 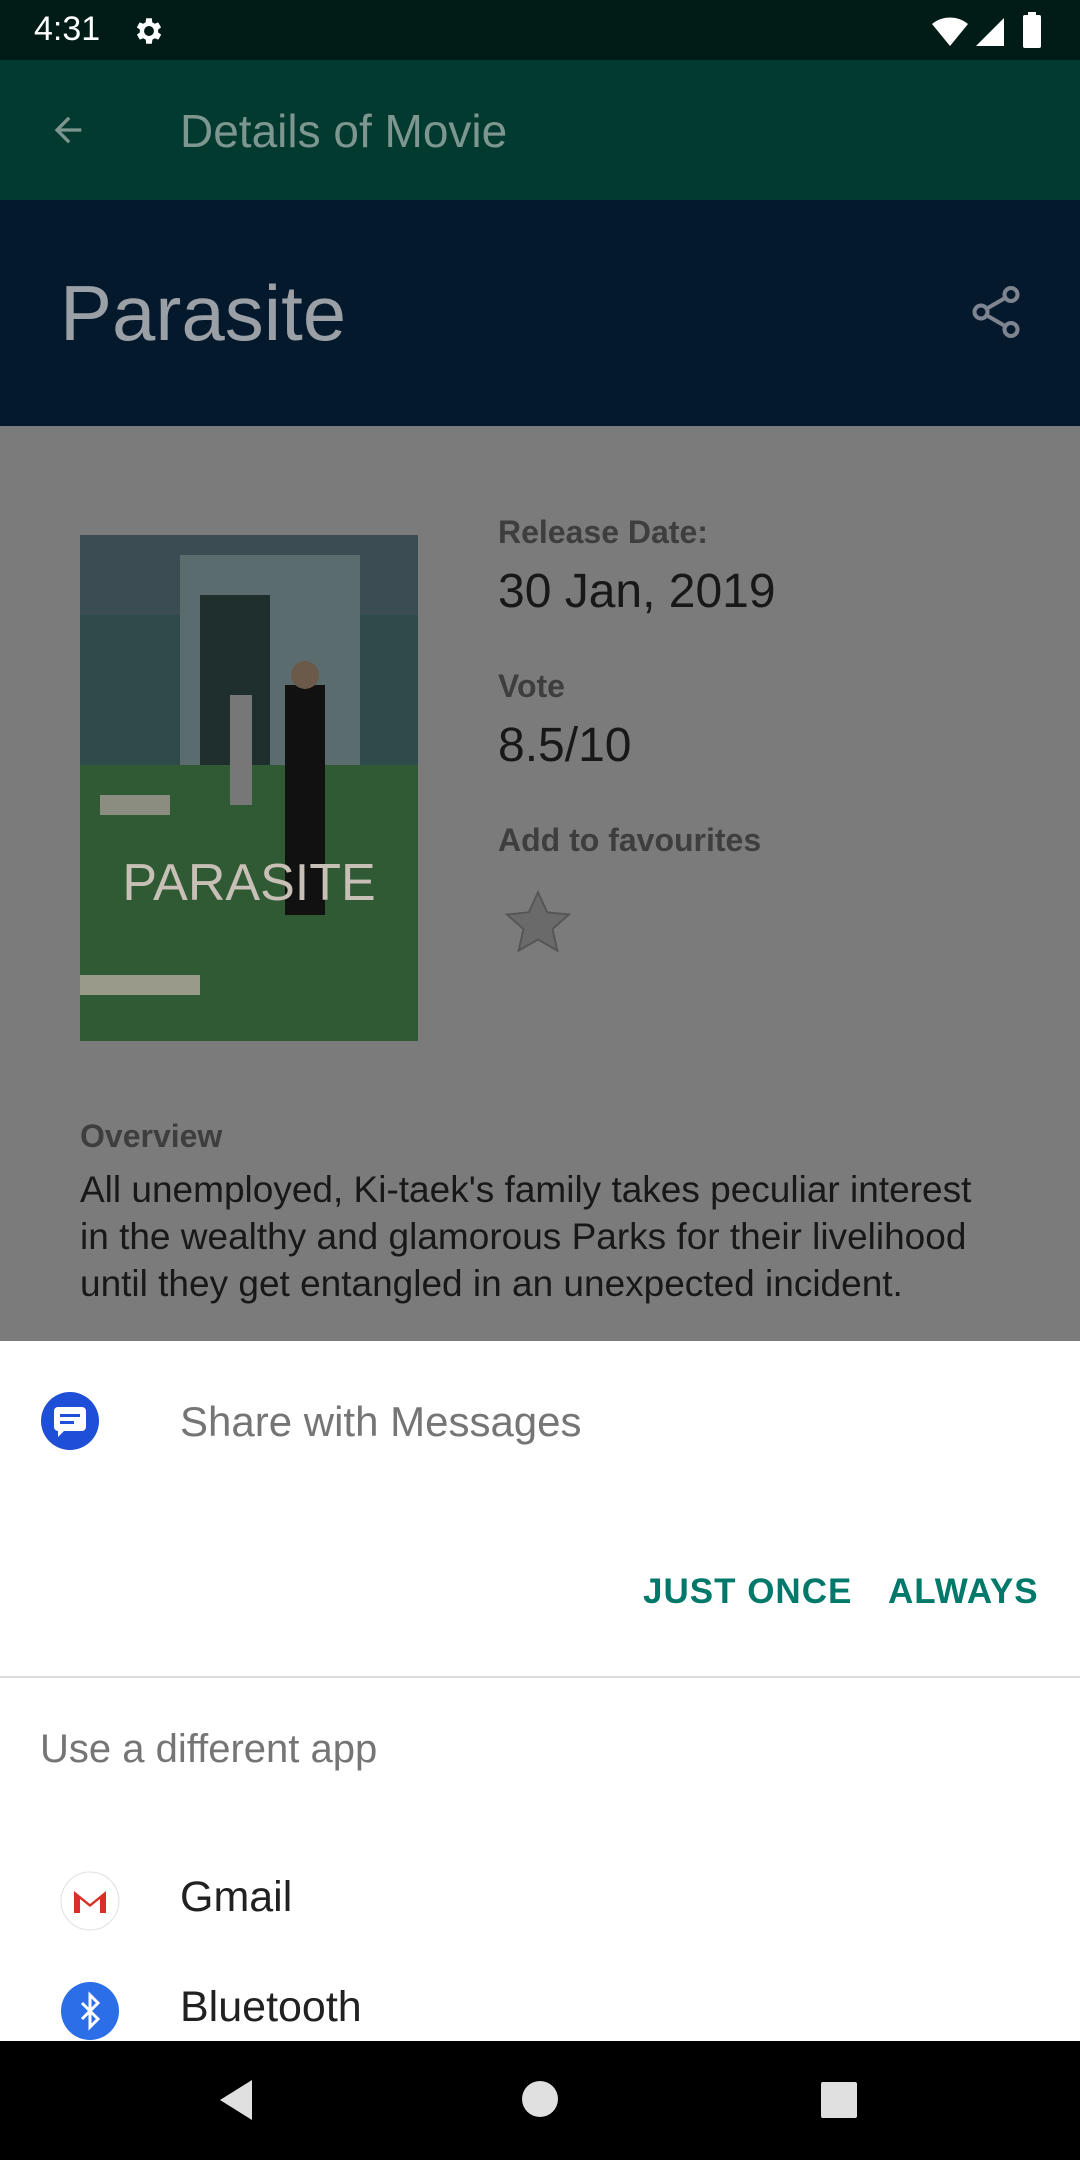 What do you see at coordinates (249, 788) in the screenshot?
I see `movie-poster: PARASITE` at bounding box center [249, 788].